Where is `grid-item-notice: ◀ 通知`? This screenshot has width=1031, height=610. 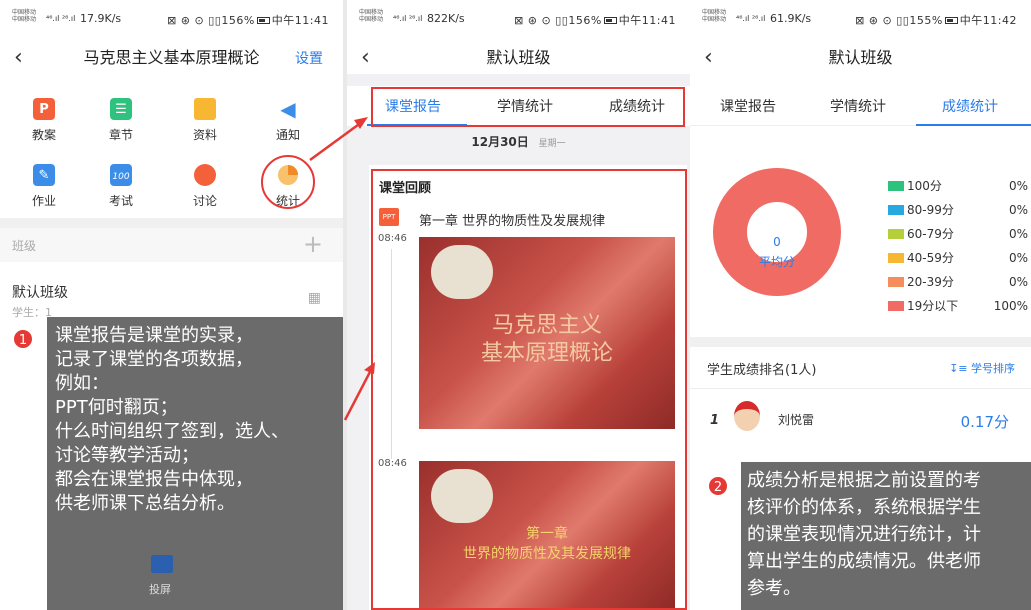 grid-item-notice: ◀ 通知 is located at coordinates (288, 120).